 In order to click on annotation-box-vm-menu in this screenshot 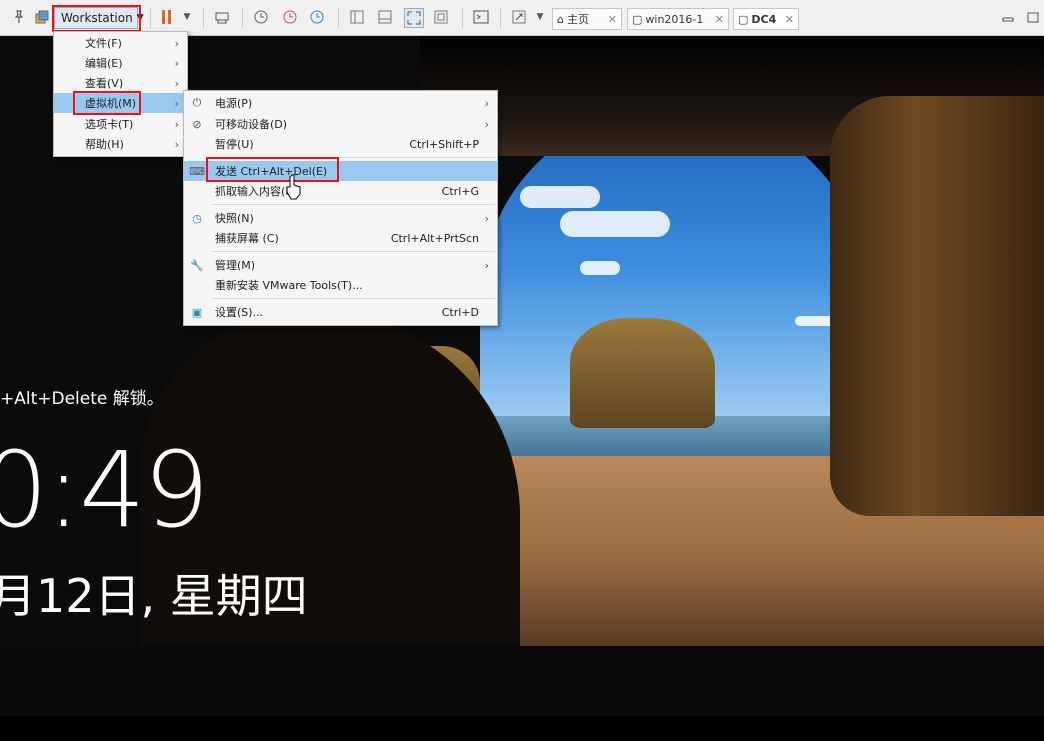, I will do `click(107, 103)`.